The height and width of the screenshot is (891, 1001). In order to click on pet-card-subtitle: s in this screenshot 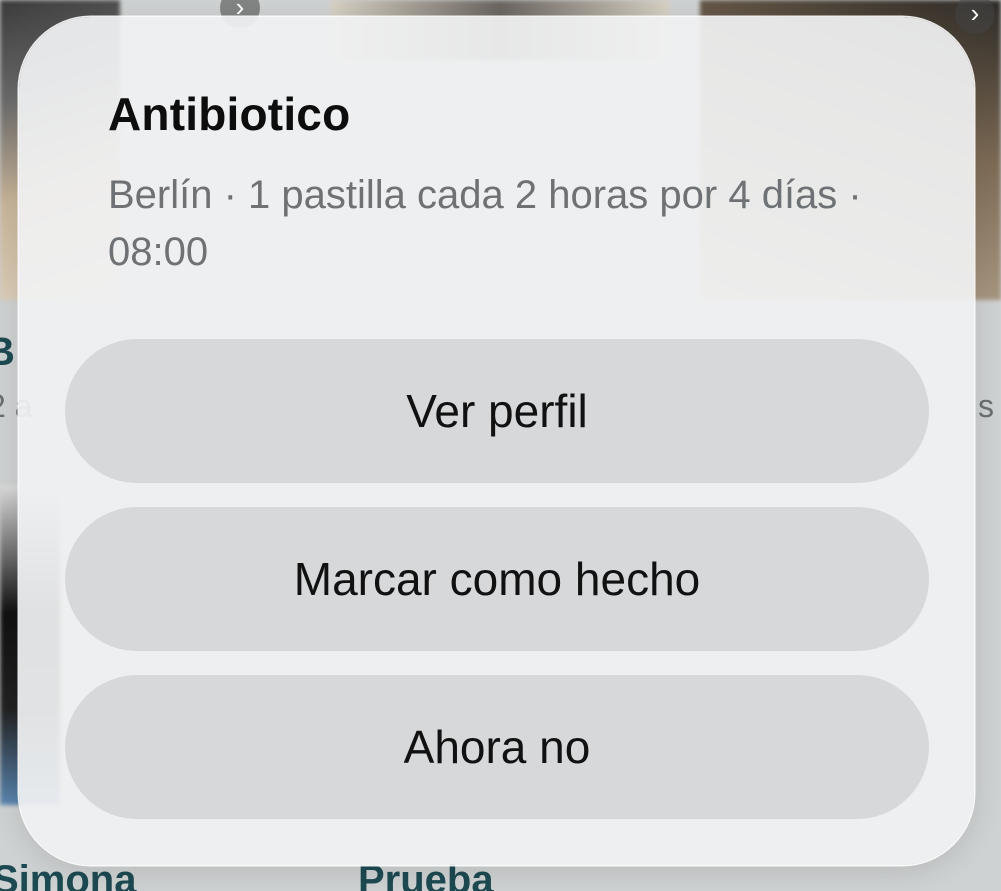, I will do `click(986, 406)`.